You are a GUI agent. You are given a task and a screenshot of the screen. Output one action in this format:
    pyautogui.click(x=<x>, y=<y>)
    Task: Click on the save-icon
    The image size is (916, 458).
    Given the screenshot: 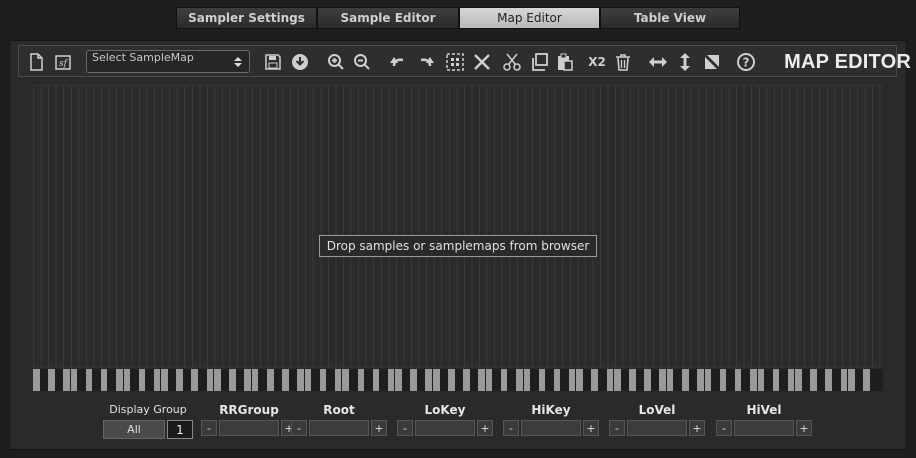 What is the action you would take?
    pyautogui.click(x=273, y=62)
    